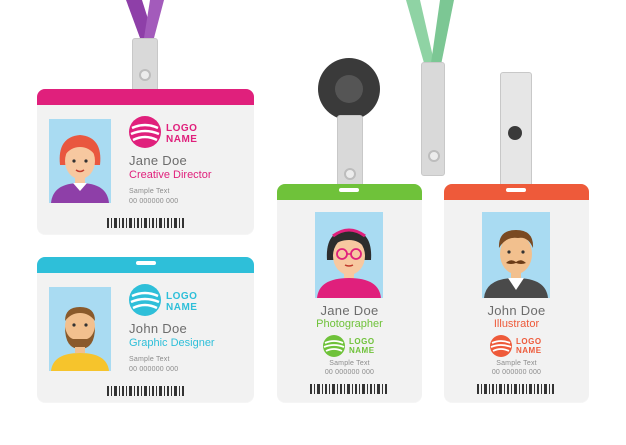 The width and height of the screenshot is (626, 445). I want to click on bearded-man-avatar-icon, so click(80, 339).